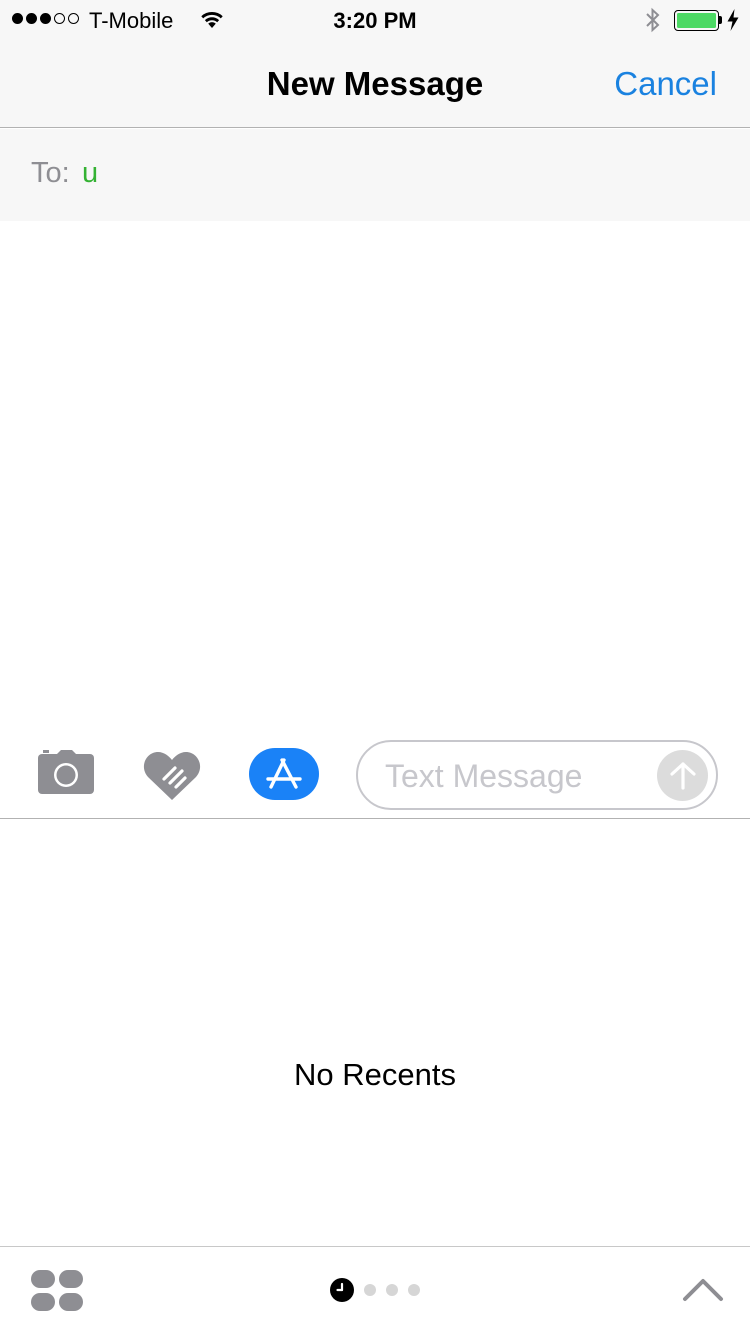 The image size is (750, 1334). I want to click on charging-bolt-icon, so click(733, 20).